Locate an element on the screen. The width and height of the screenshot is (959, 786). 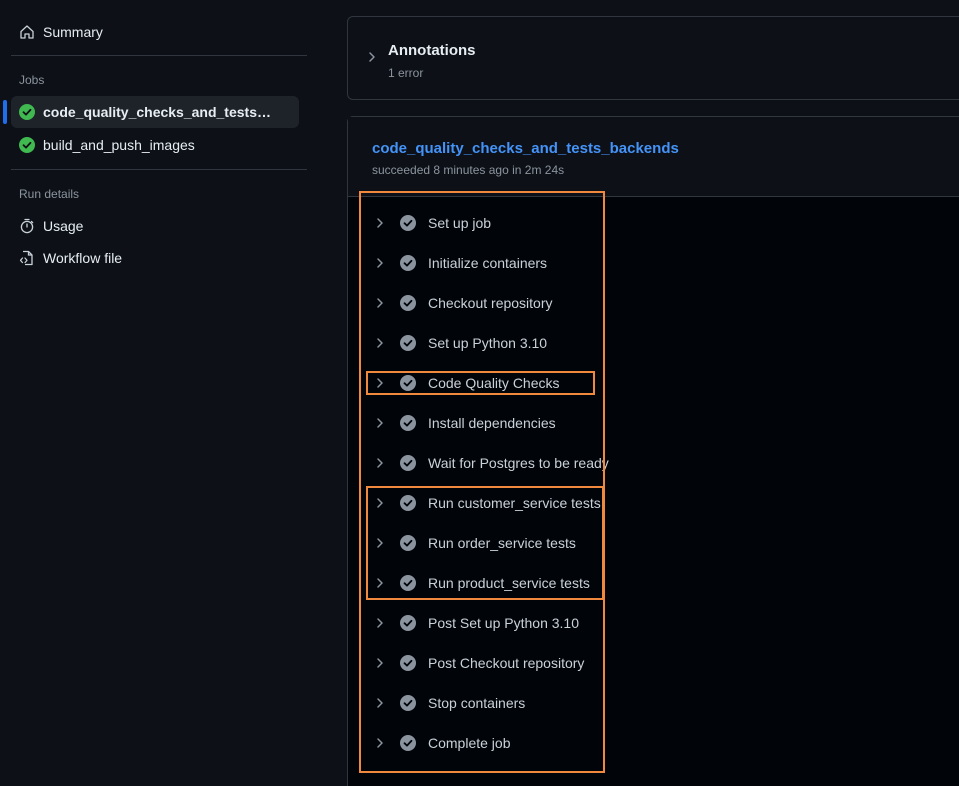
sidebar-item-label: Workflow file is located at coordinates (83, 258).